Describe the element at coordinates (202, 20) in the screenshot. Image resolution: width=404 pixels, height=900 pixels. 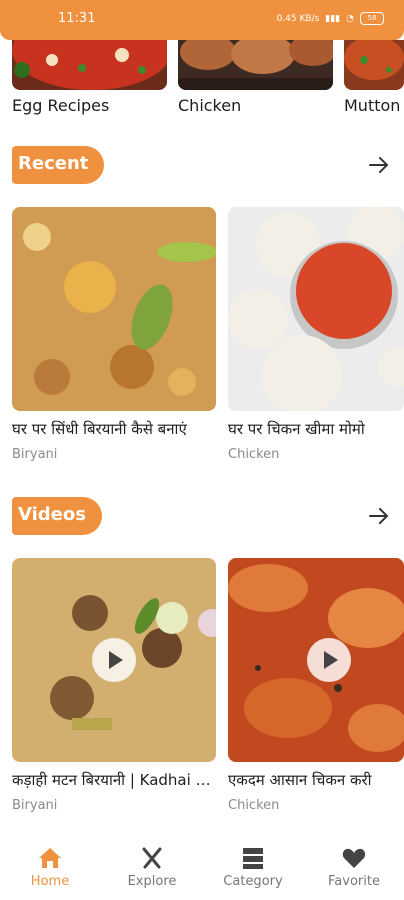
I see `status-bar: 11:31 0.45 KB/s ▮▮▮ ◔ 58` at that location.